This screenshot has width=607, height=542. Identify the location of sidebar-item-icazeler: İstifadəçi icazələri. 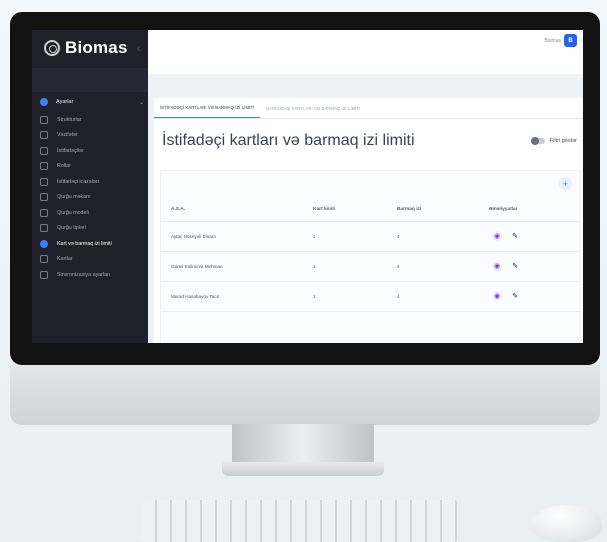
(92, 182).